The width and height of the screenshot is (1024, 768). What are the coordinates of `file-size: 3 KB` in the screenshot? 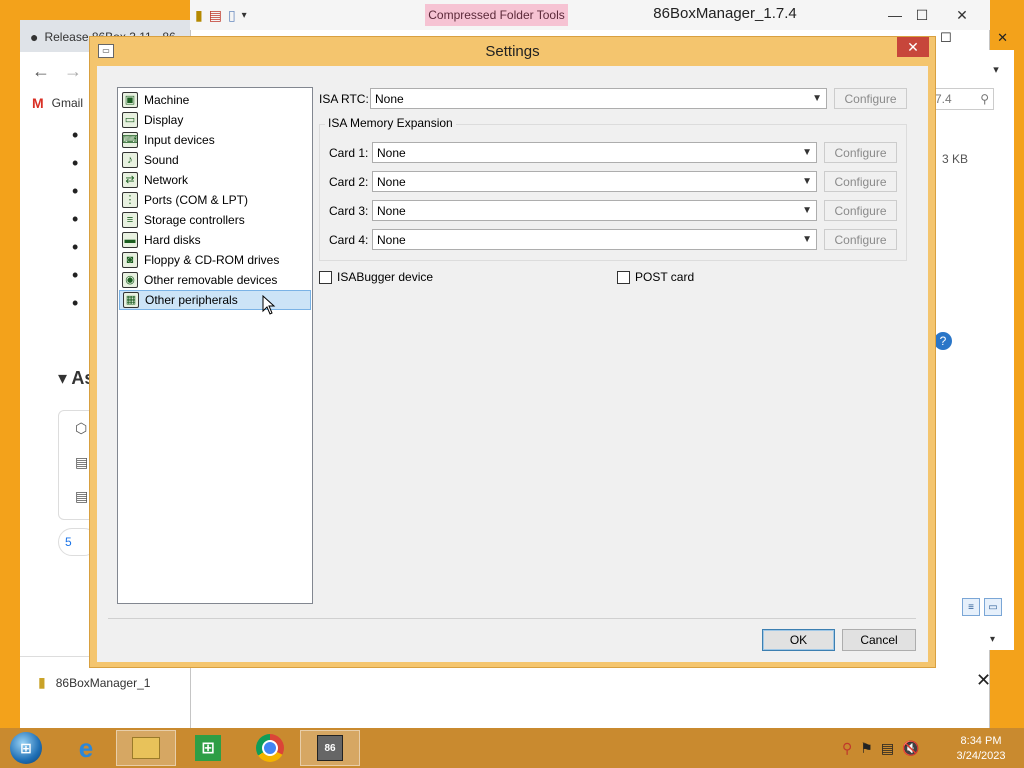 It's located at (955, 159).